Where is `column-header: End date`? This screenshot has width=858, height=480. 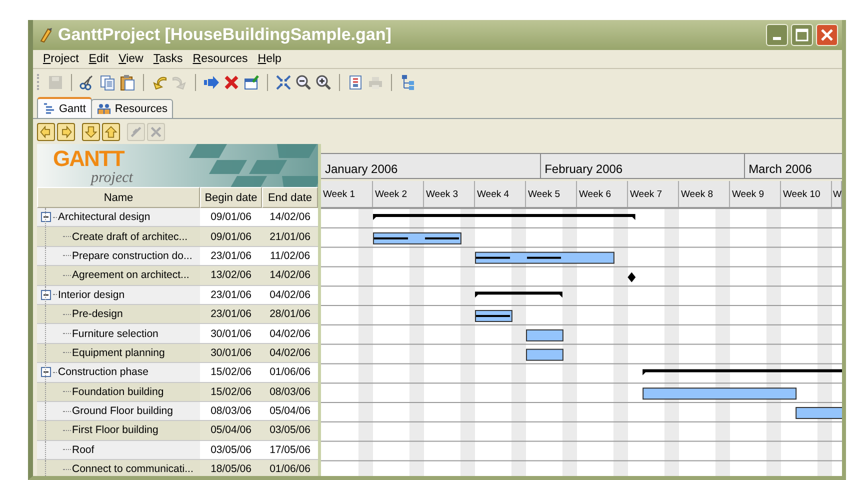 column-header: End date is located at coordinates (290, 197).